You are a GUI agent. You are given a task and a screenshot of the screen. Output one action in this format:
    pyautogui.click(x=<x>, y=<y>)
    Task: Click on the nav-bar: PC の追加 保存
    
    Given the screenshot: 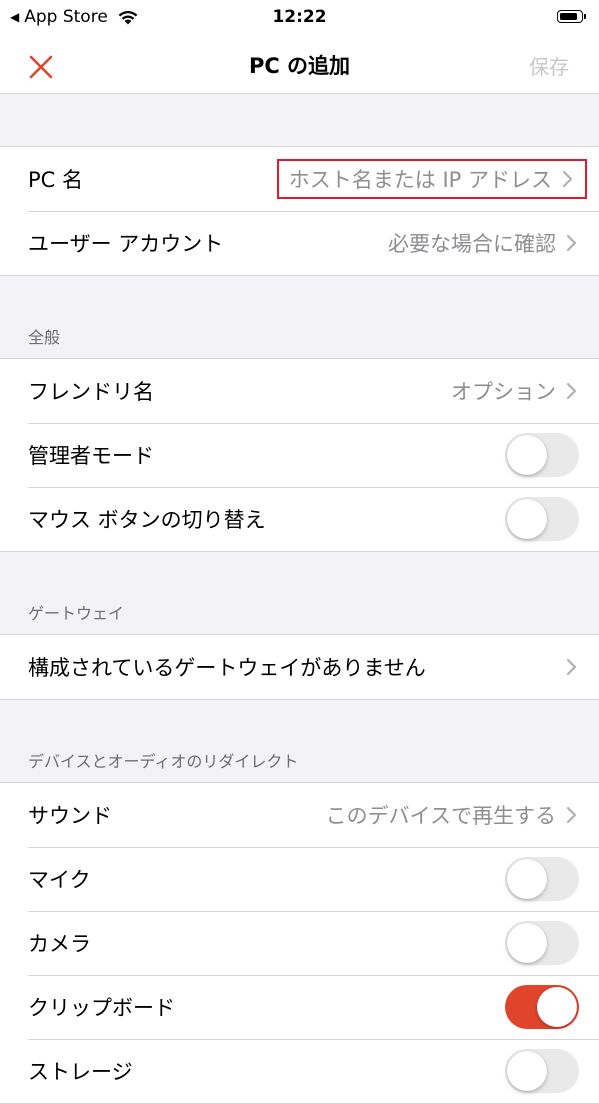 What is the action you would take?
    pyautogui.click(x=299, y=65)
    